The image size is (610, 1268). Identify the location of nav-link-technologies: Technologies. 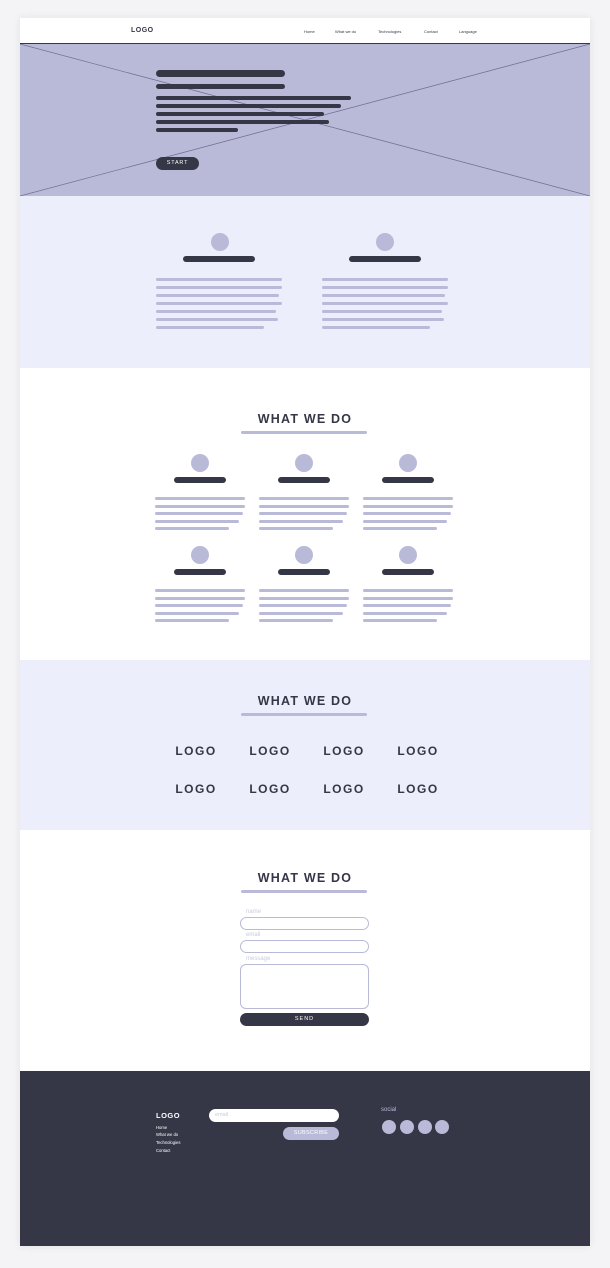
(389, 31).